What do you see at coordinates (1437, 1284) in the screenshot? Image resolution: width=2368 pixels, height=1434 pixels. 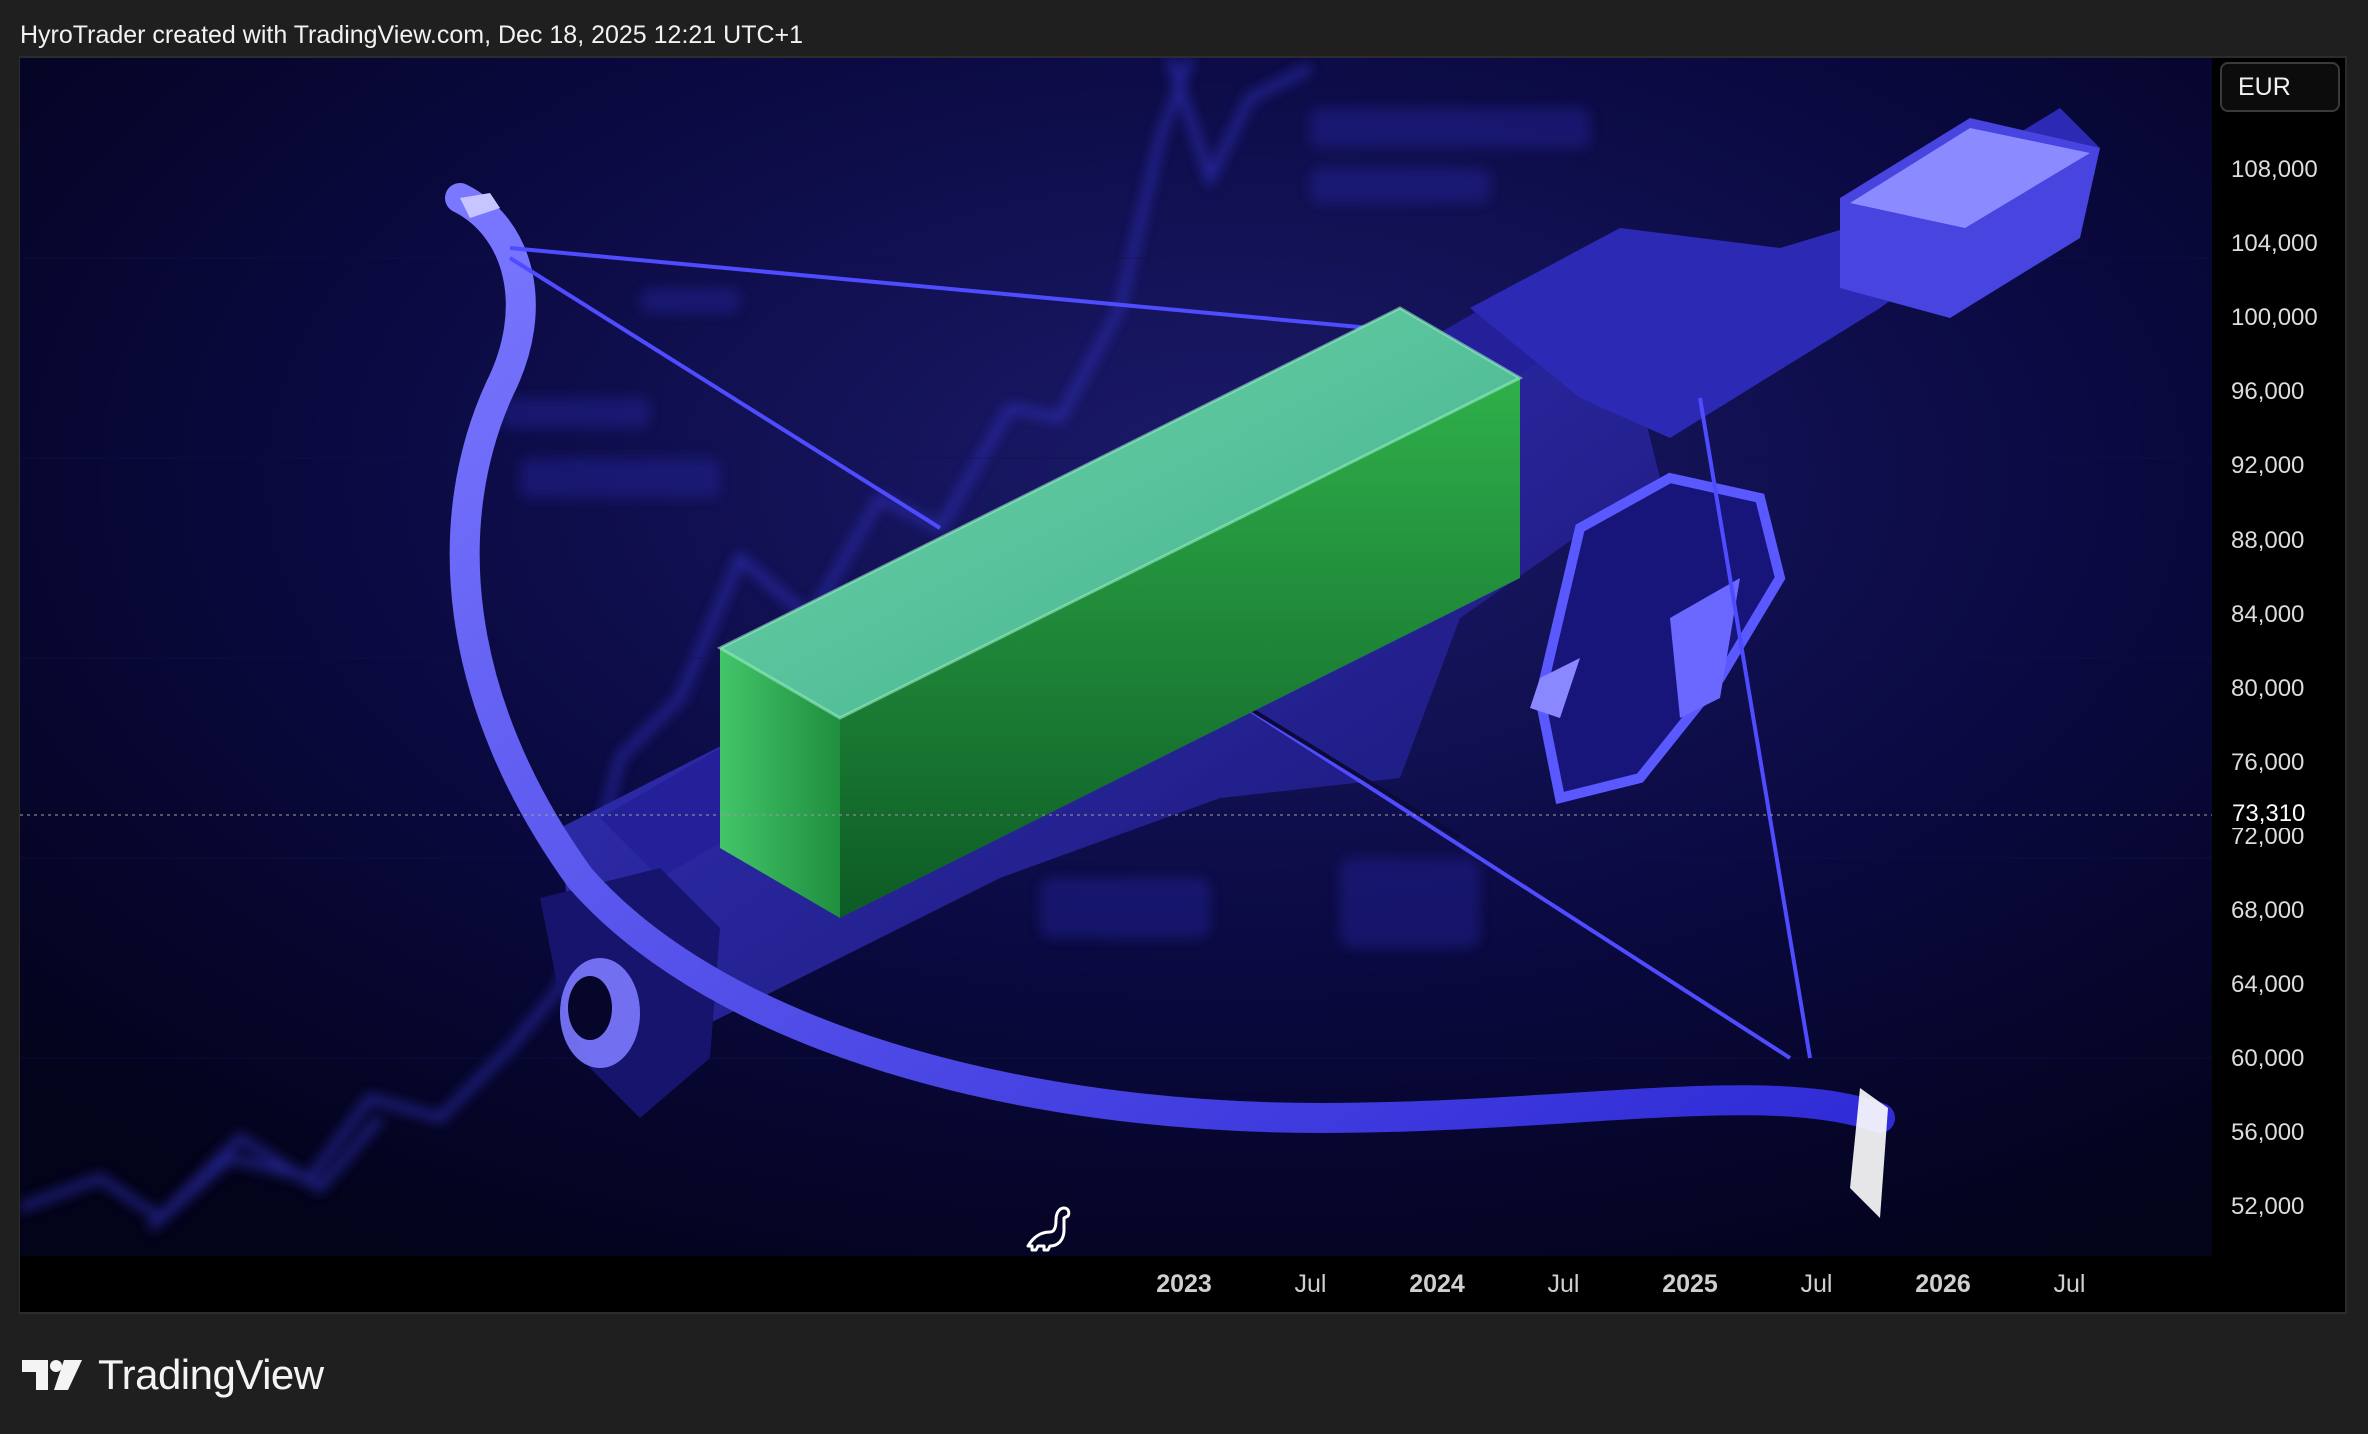 I see `time-axis-label: 2024` at bounding box center [1437, 1284].